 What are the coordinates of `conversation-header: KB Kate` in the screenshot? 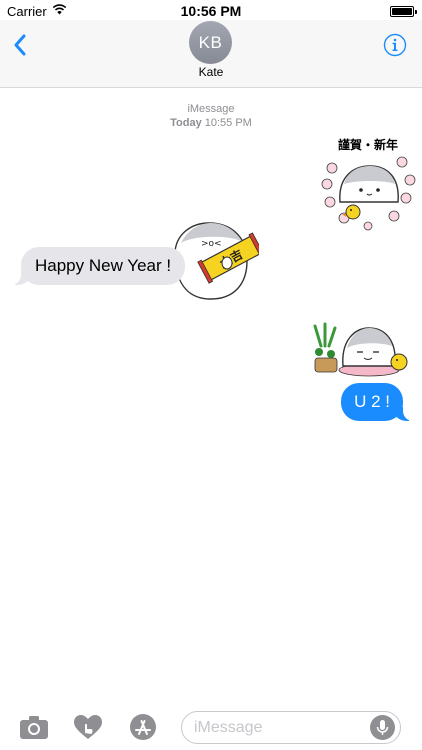 It's located at (211, 54).